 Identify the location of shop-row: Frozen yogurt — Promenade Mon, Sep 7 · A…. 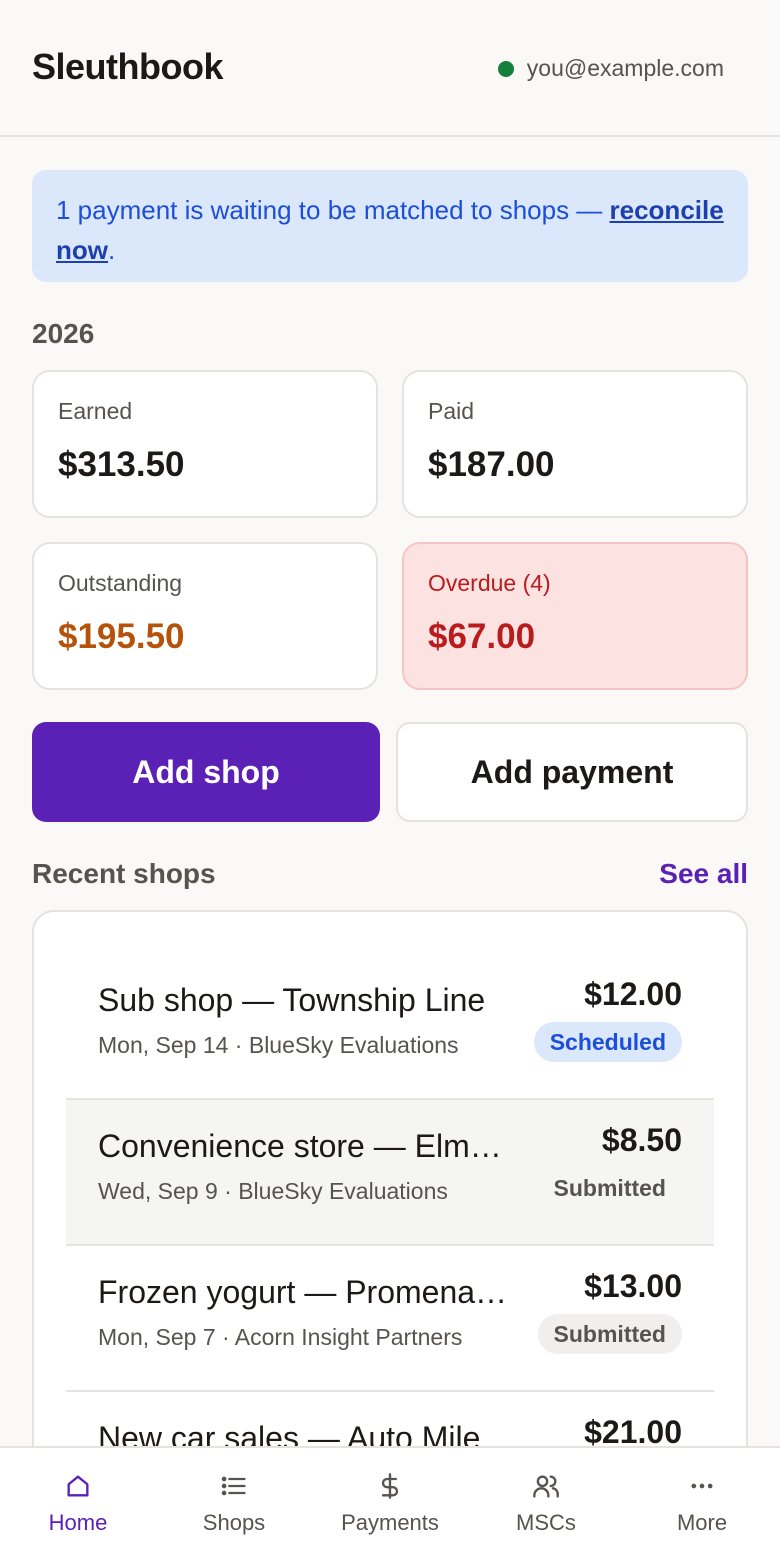
(390, 1319).